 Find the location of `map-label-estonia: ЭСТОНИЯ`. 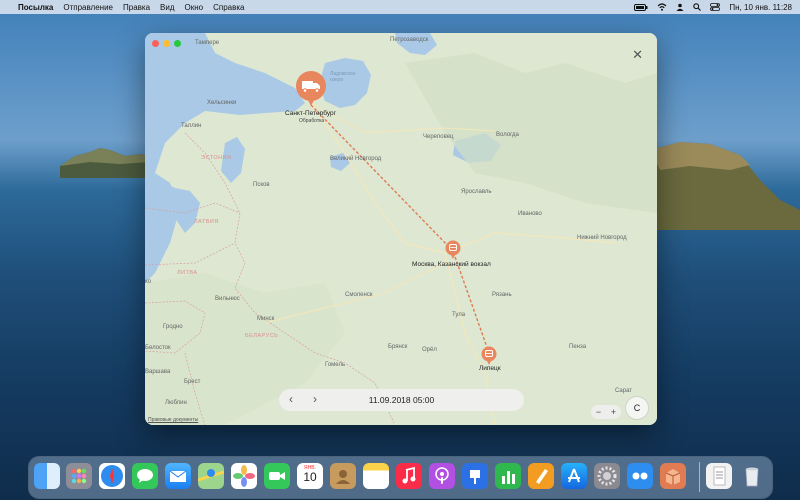

map-label-estonia: ЭСТОНИЯ is located at coordinates (216, 158).